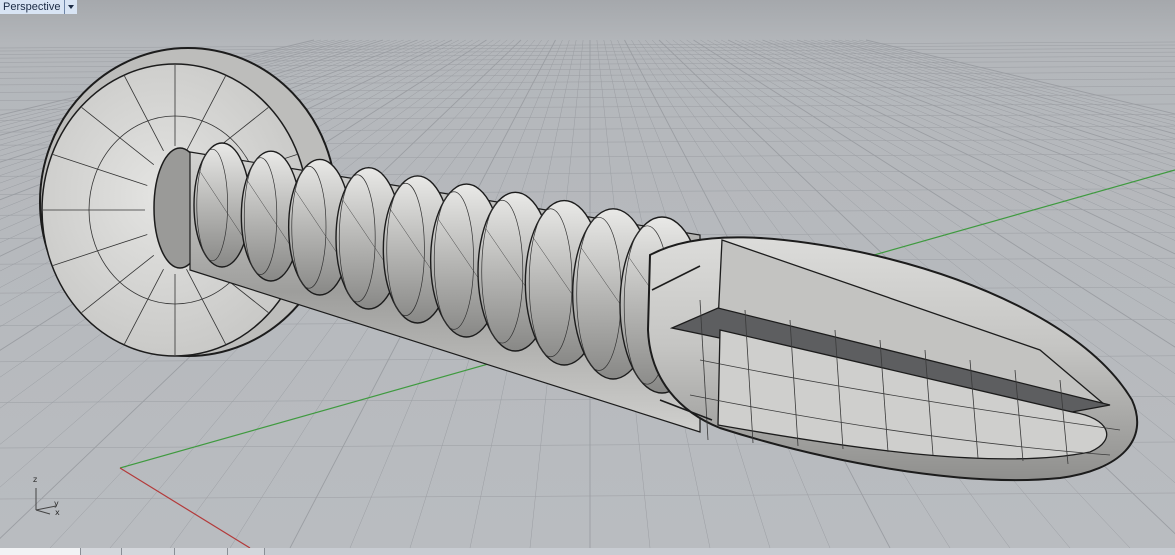  What do you see at coordinates (56, 503) in the screenshot?
I see `axis-label-y: y` at bounding box center [56, 503].